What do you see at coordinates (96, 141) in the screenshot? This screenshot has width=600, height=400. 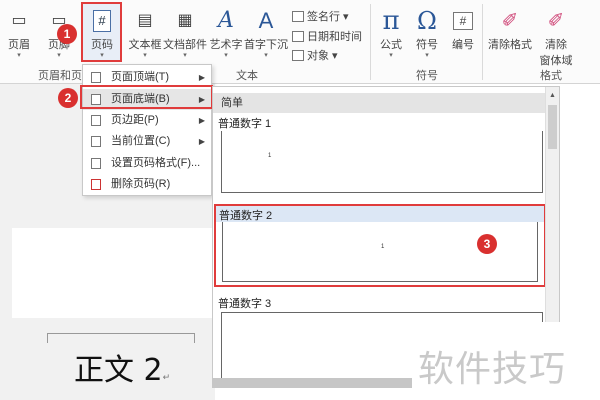 I see `current-position-icon` at bounding box center [96, 141].